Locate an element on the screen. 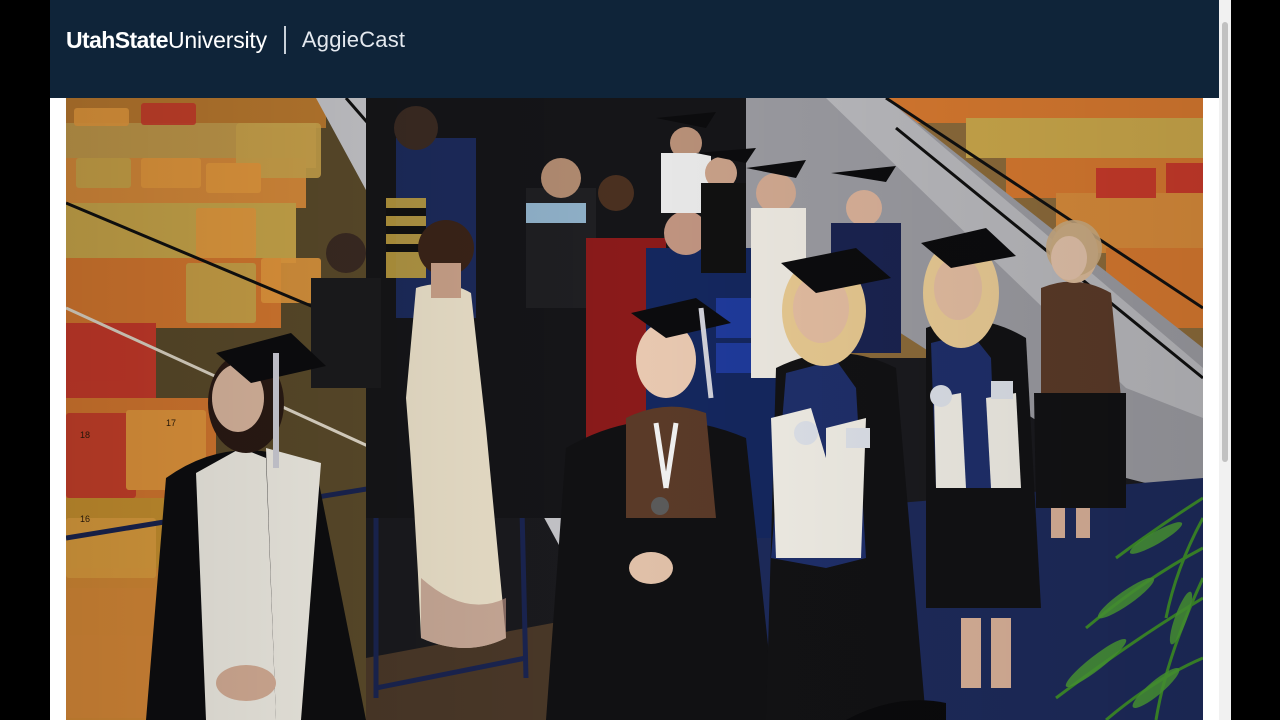 The height and width of the screenshot is (720, 1280). page-scrollbar is located at coordinates (1225, 360).